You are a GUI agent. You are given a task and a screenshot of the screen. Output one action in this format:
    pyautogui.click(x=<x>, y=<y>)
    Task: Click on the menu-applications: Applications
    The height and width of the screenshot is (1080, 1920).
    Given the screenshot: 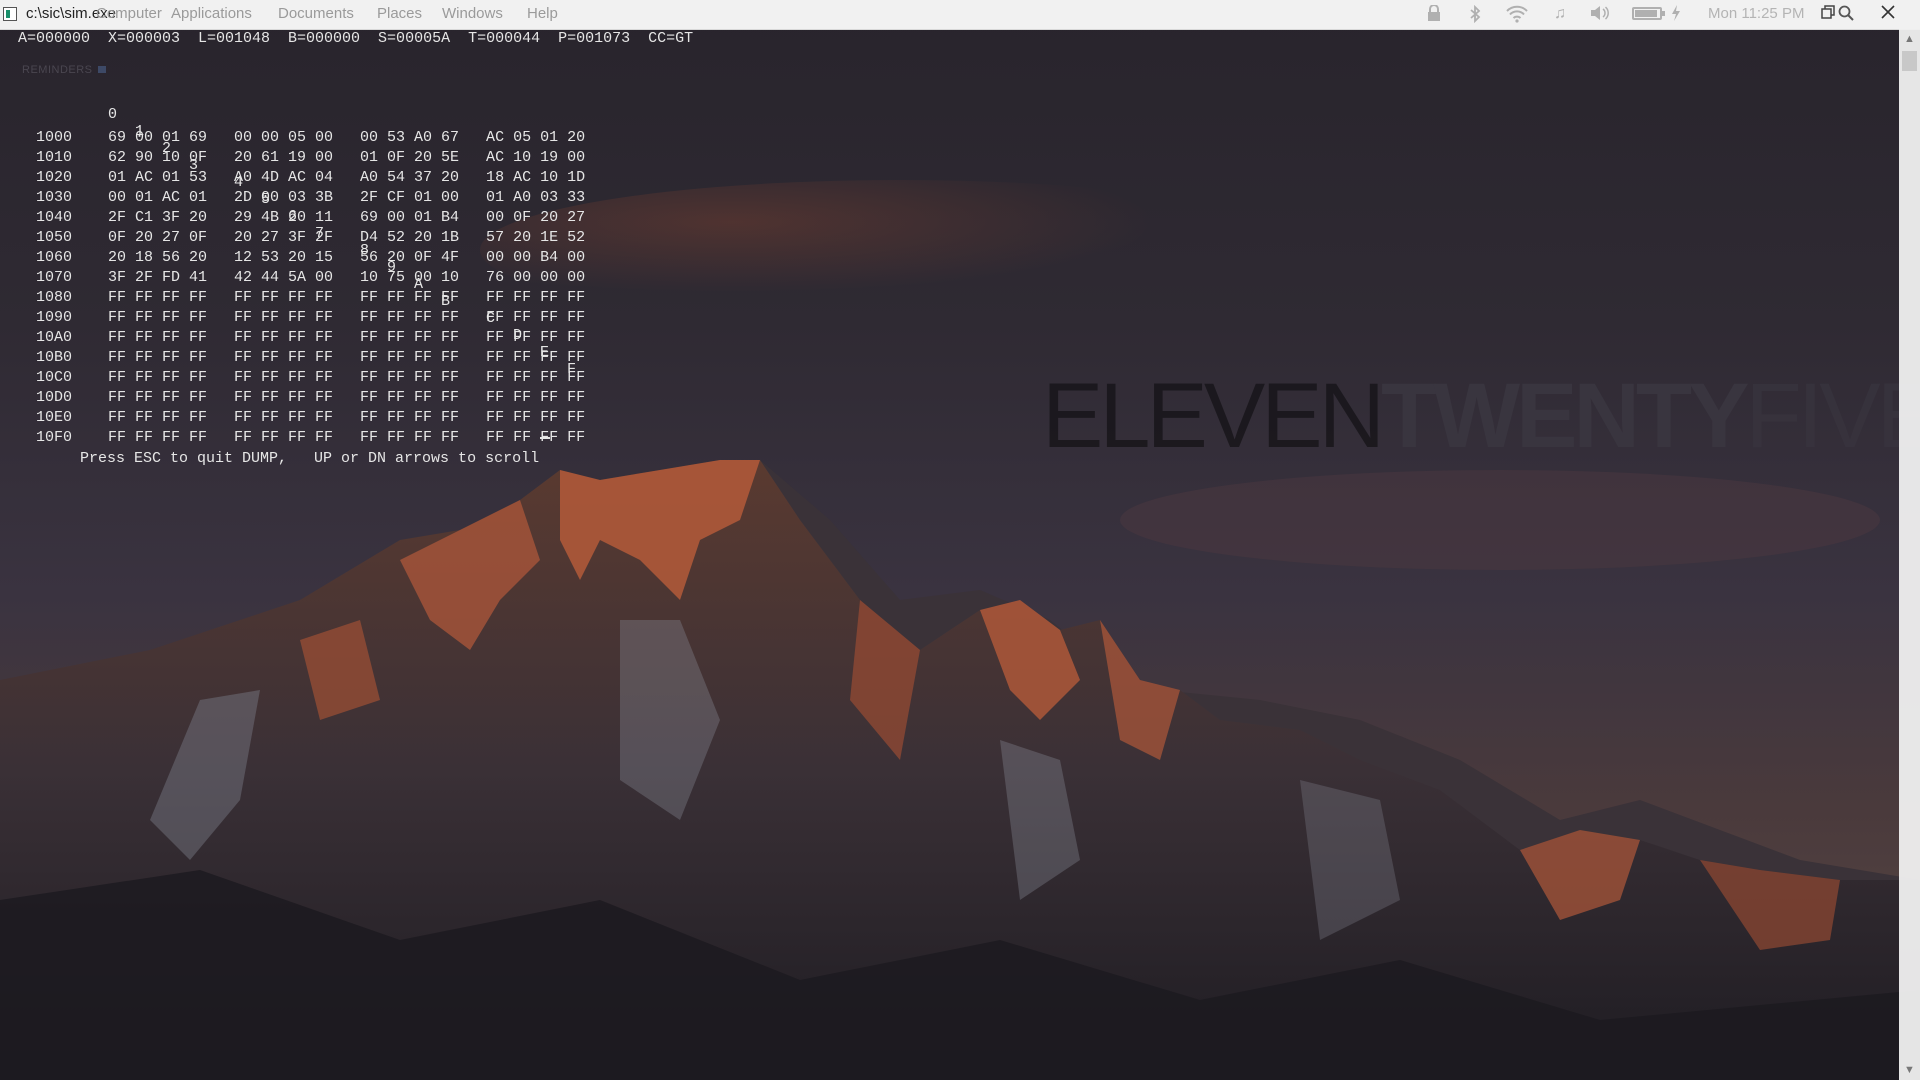 What is the action you would take?
    pyautogui.click(x=211, y=13)
    